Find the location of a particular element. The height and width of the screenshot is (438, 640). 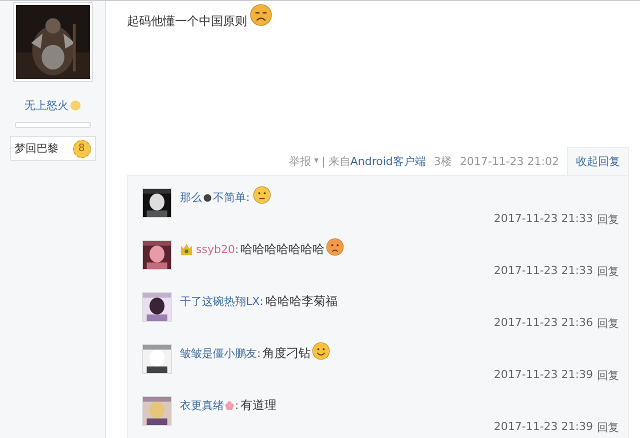

author-name: 无上怒火 is located at coordinates (46, 105).